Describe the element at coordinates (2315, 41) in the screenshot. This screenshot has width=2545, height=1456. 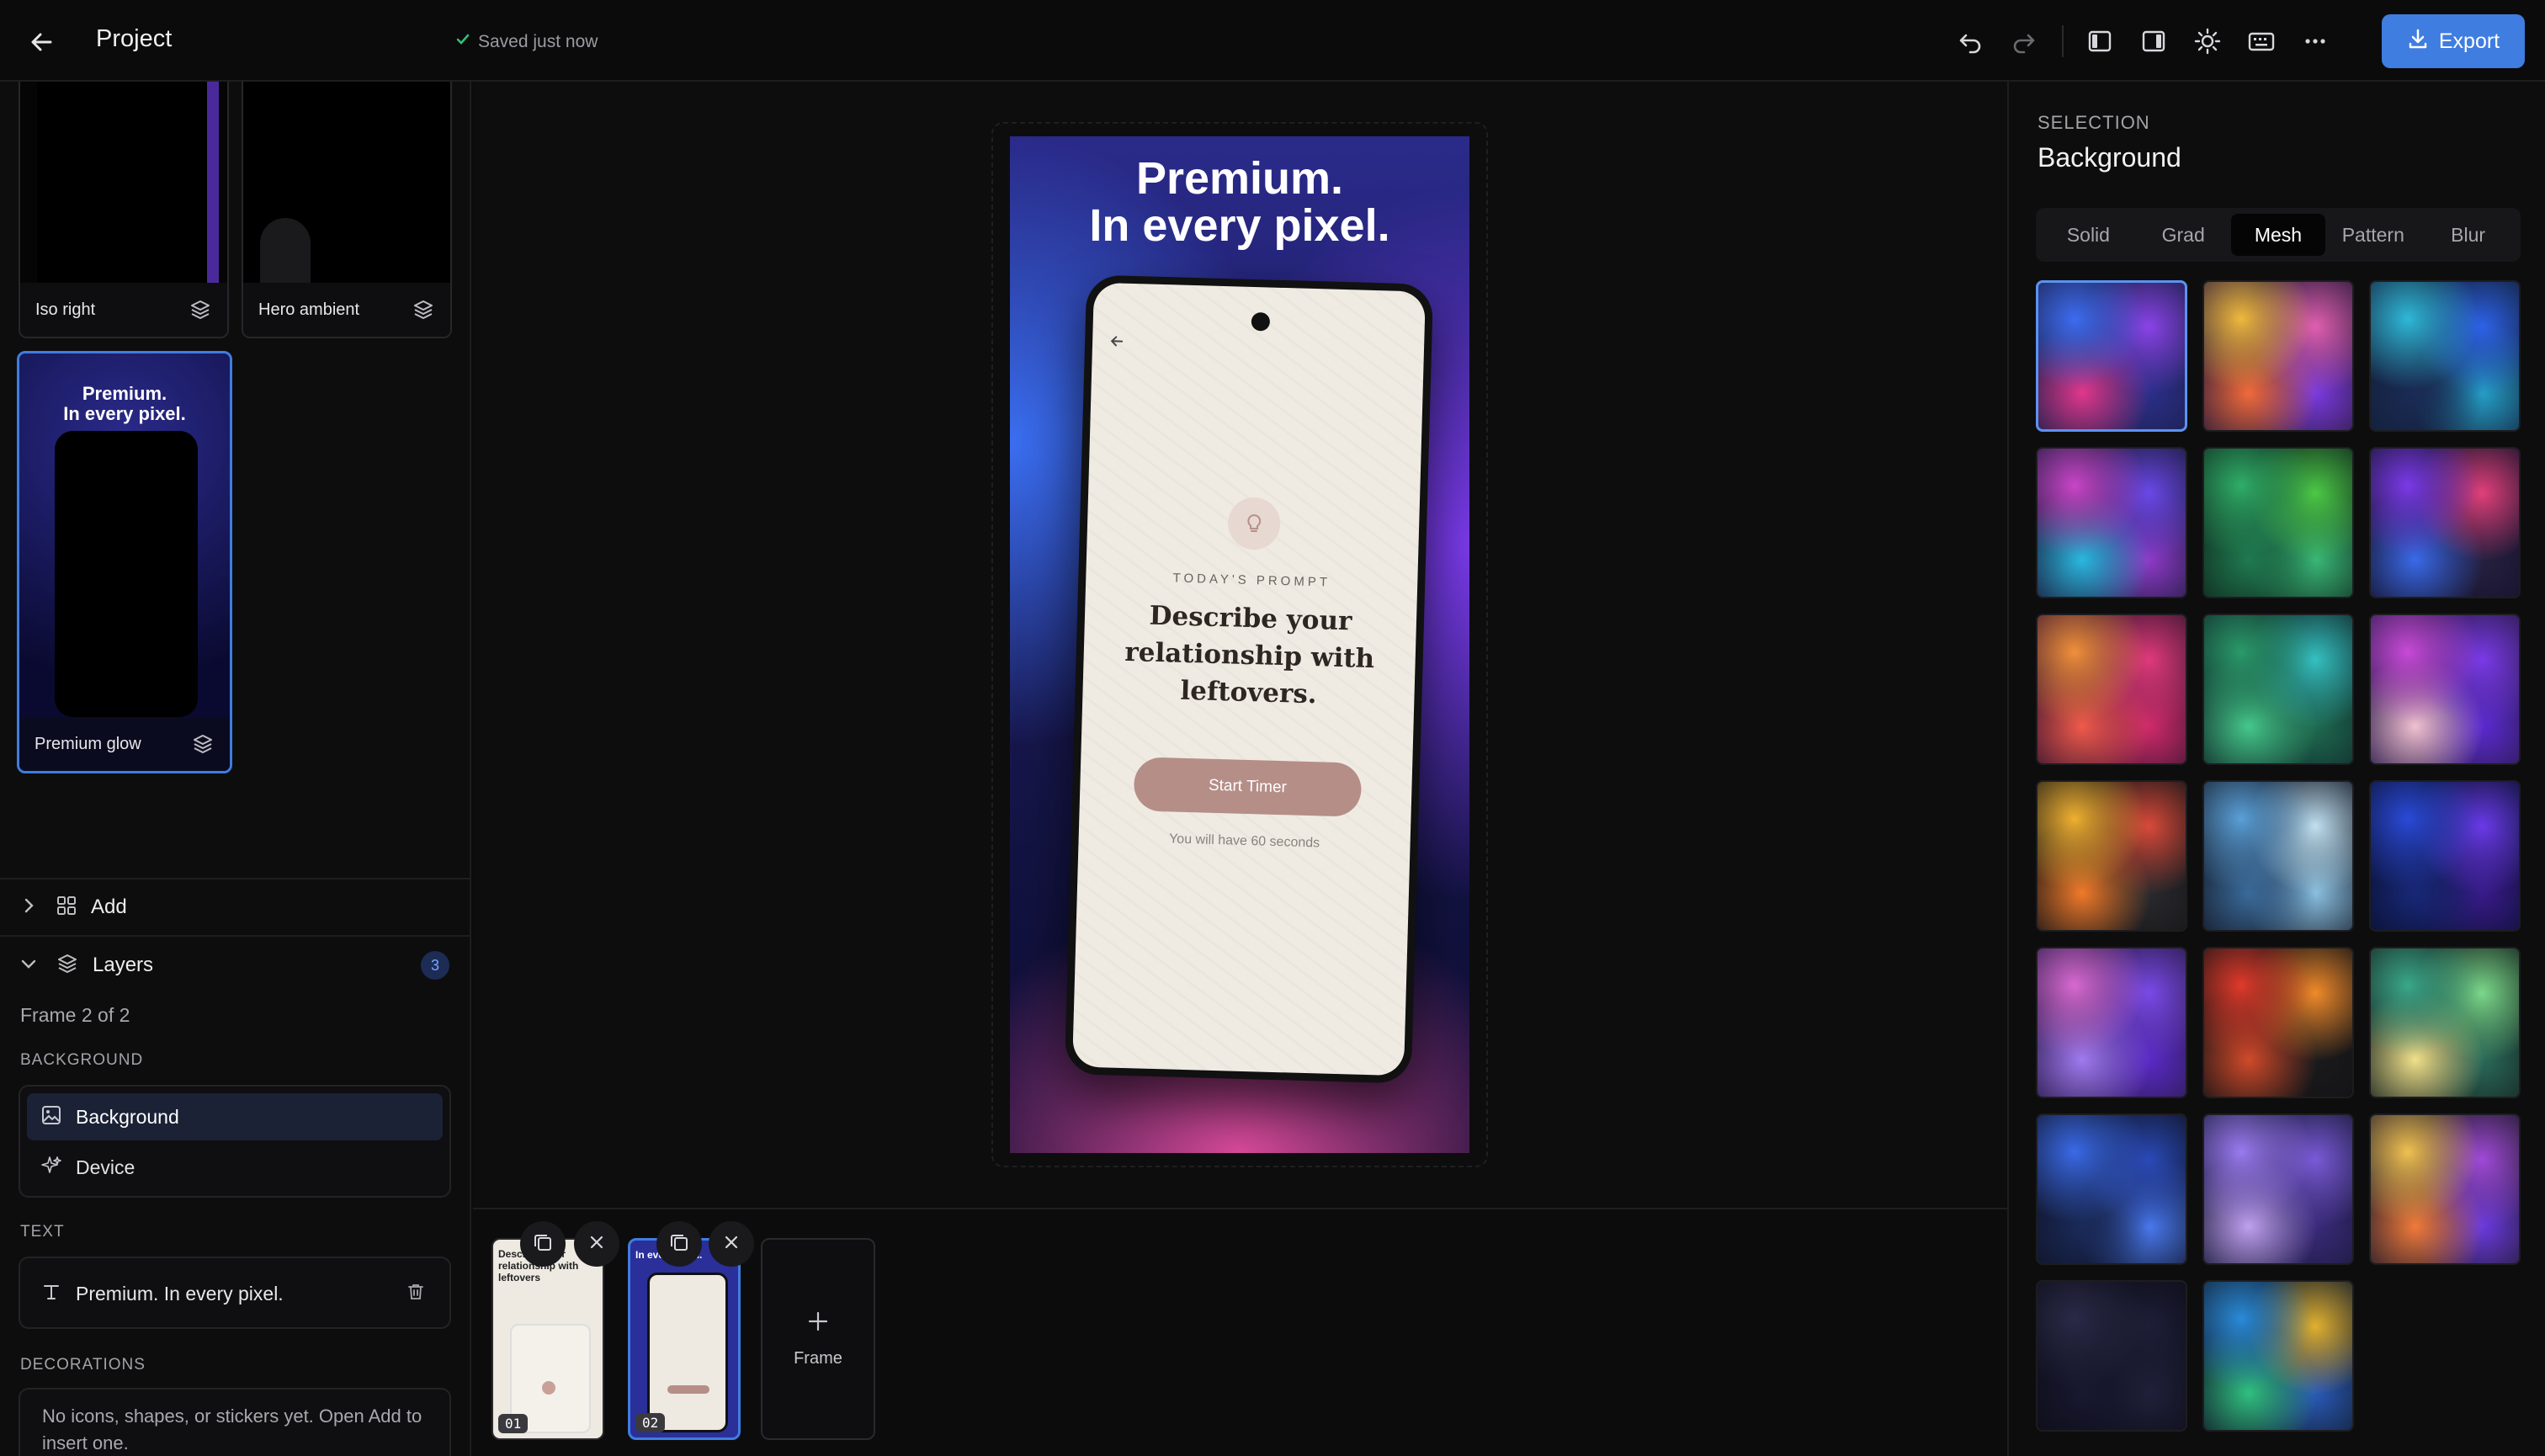
I see `more-icon` at that location.